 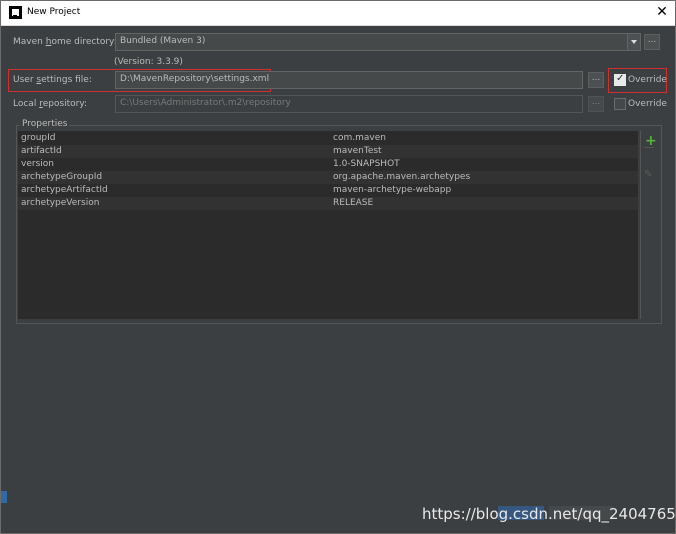 What do you see at coordinates (60, 203) in the screenshot?
I see `property-key: archetypeVersion` at bounding box center [60, 203].